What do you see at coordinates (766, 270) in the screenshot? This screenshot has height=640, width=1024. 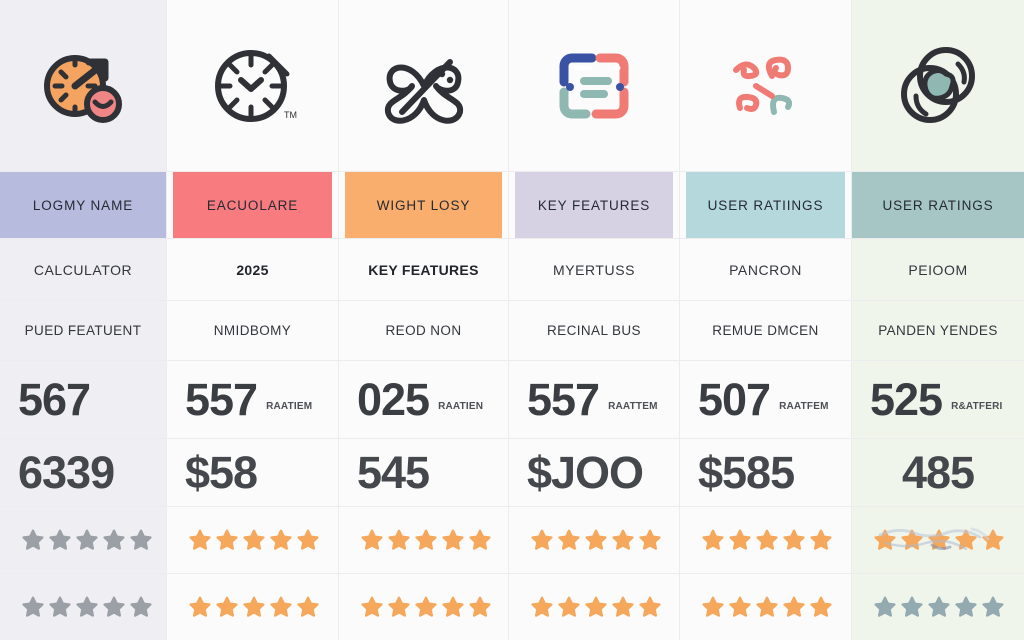 I see `title-cell-4: PANCRON` at bounding box center [766, 270].